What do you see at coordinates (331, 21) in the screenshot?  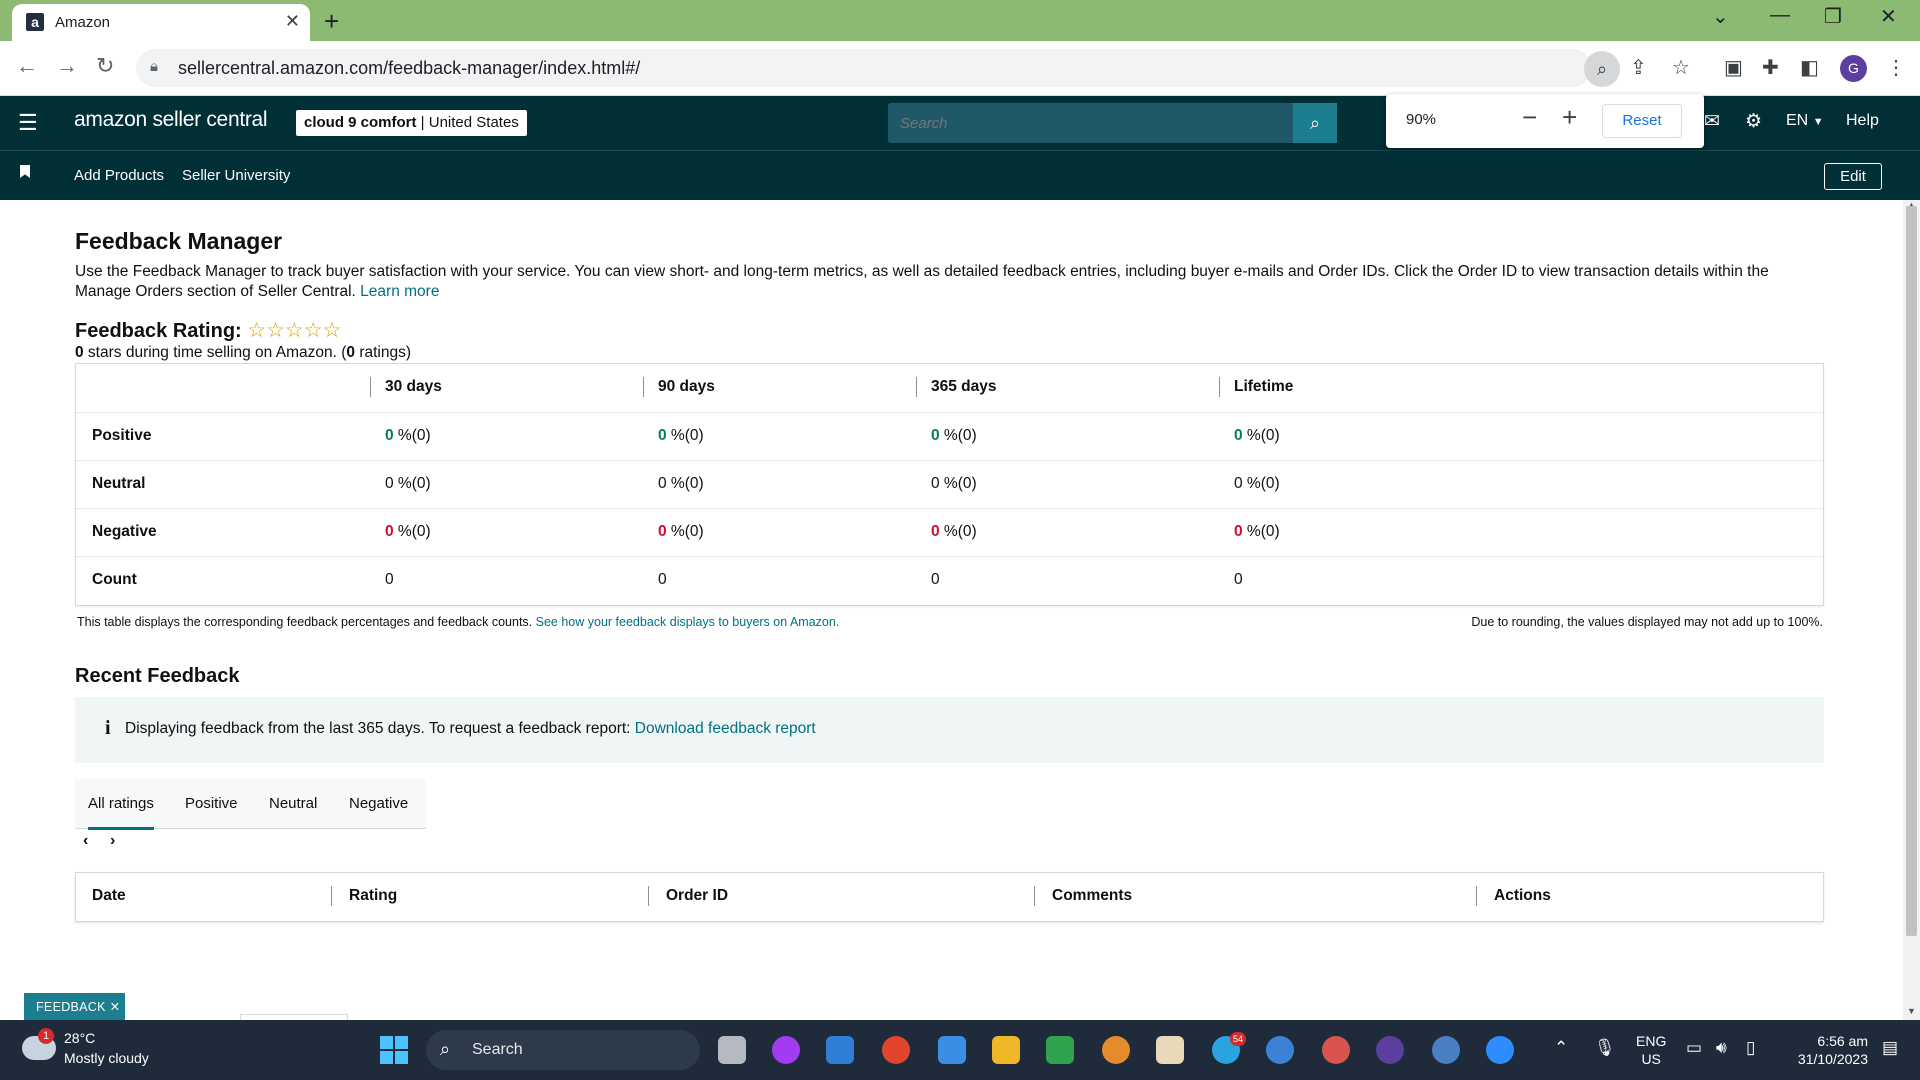 I see `new-tab-icon: +` at bounding box center [331, 21].